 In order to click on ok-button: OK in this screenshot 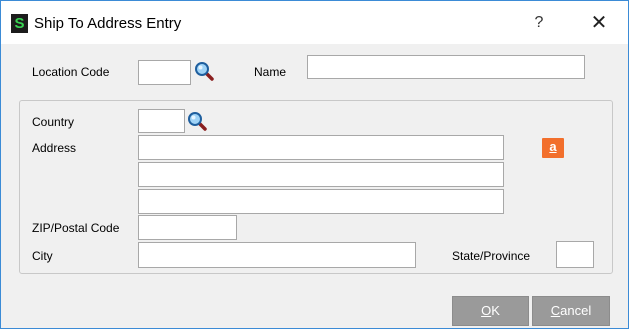, I will do `click(490, 311)`.